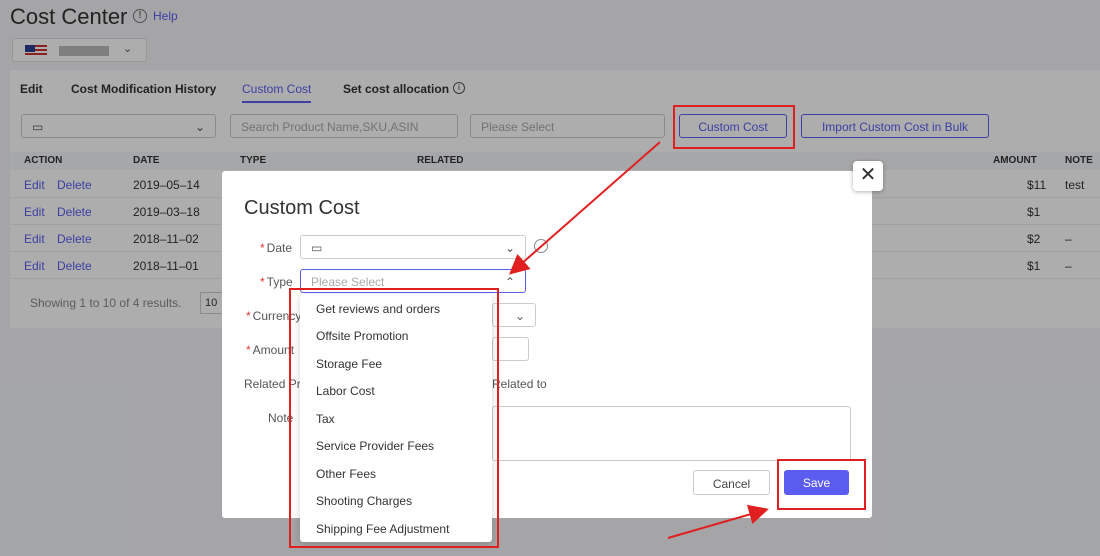 The width and height of the screenshot is (1100, 556). Describe the element at coordinates (734, 127) in the screenshot. I see `highlight-box-custom-cost` at that location.